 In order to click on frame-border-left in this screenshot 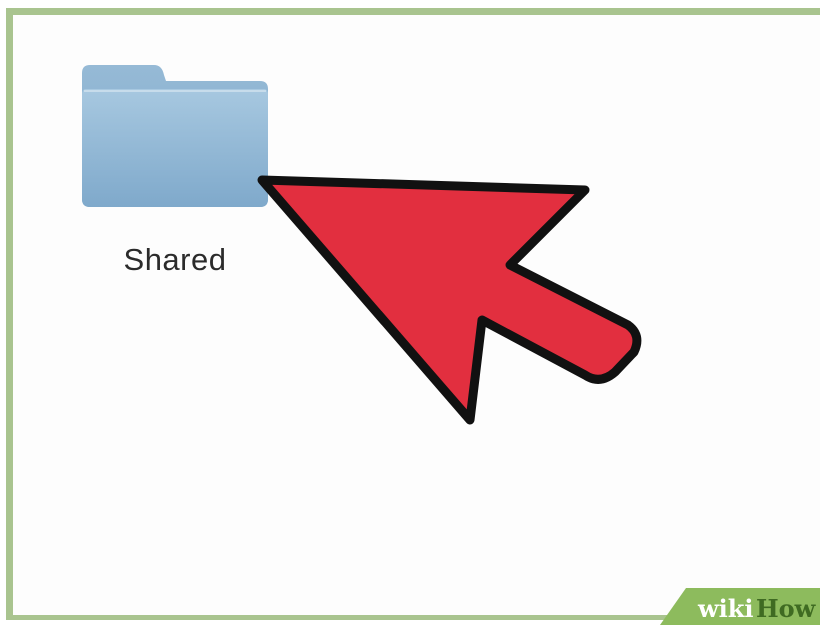, I will do `click(9, 314)`.